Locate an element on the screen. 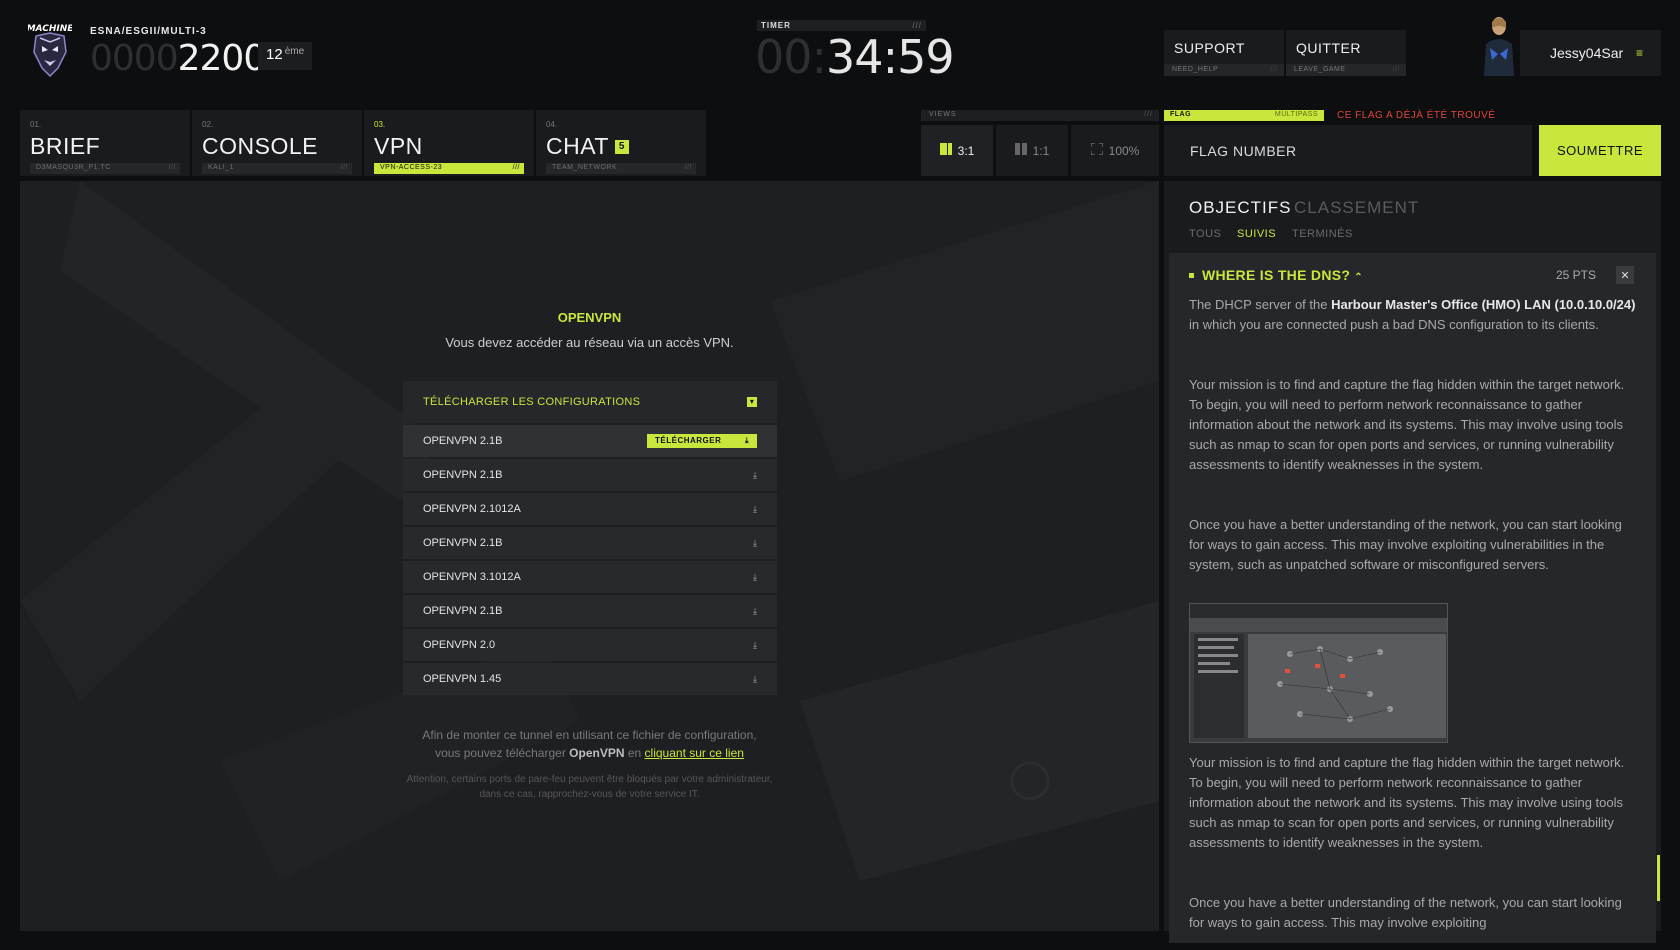 Image resolution: width=1680 pixels, height=950 pixels. filter-completed: TERMINÉS is located at coordinates (1322, 234).